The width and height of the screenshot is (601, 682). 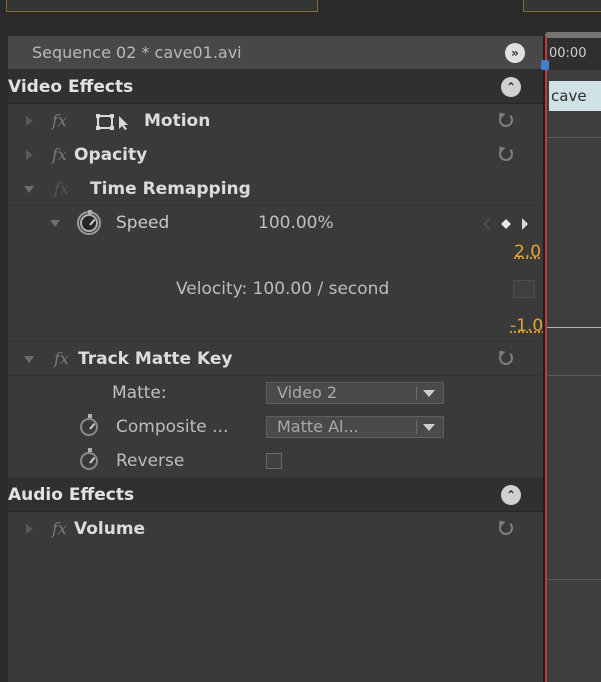 I want to click on collapse-track-matte-icon, so click(x=29, y=359).